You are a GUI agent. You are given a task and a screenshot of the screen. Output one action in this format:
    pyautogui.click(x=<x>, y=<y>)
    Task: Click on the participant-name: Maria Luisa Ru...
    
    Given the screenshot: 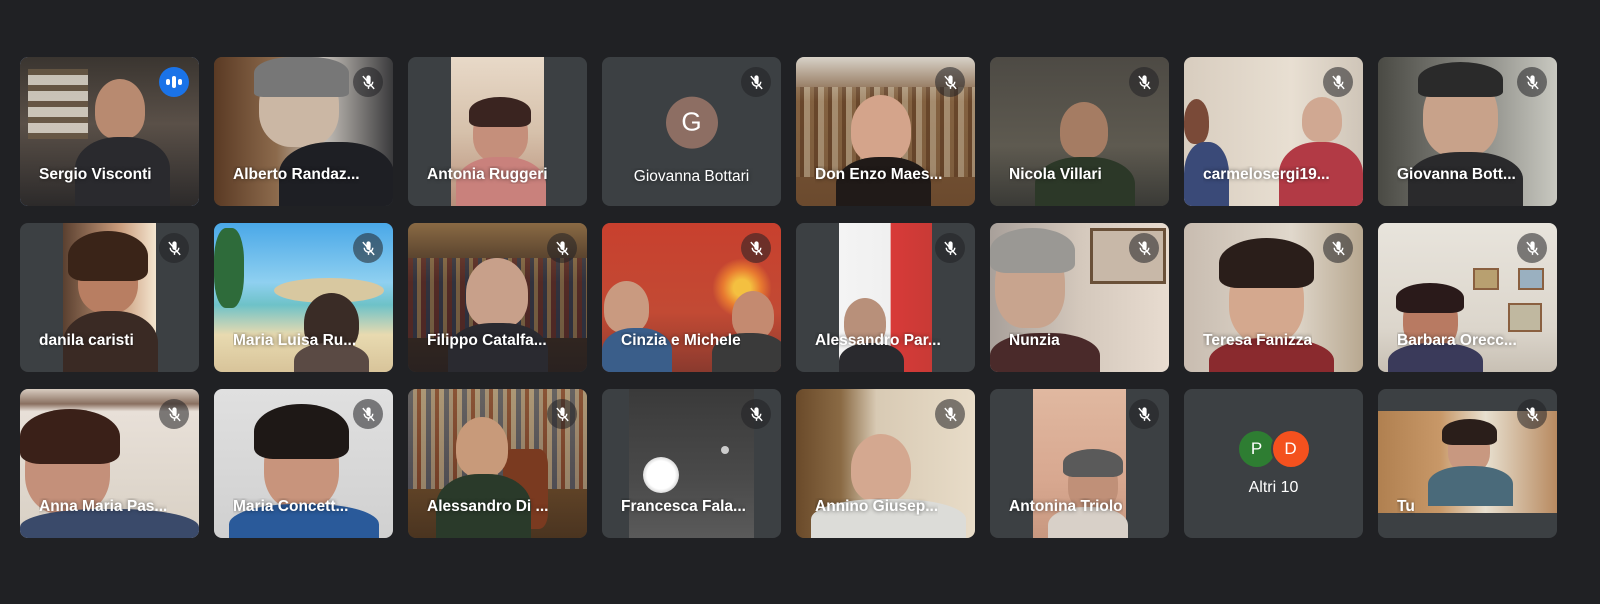 What is the action you would take?
    pyautogui.click(x=295, y=340)
    